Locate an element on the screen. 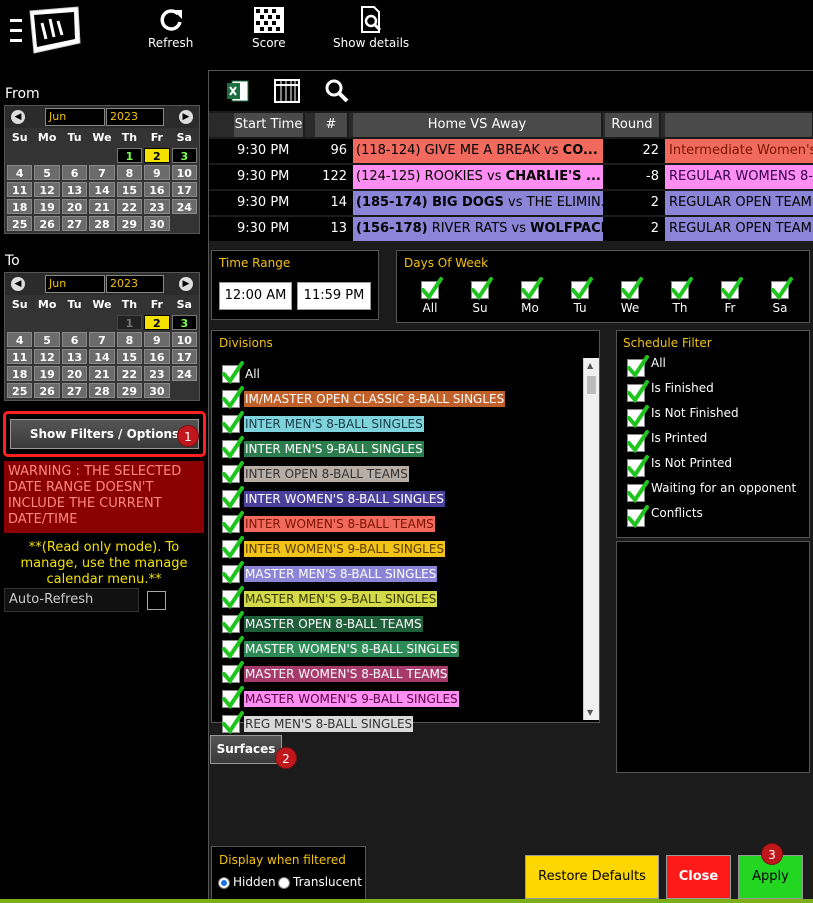 The width and height of the screenshot is (813, 903). calendar-day: 16 is located at coordinates (157, 189).